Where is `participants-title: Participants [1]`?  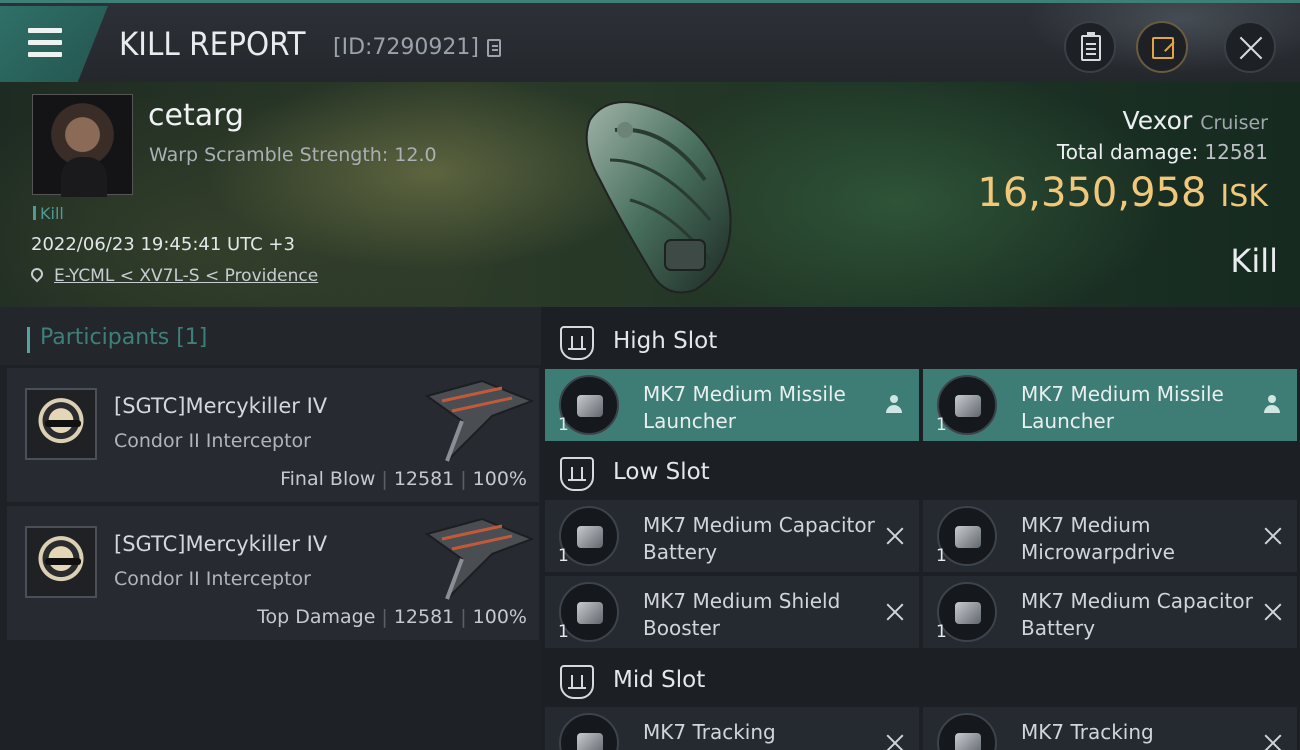 participants-title: Participants [1] is located at coordinates (124, 337).